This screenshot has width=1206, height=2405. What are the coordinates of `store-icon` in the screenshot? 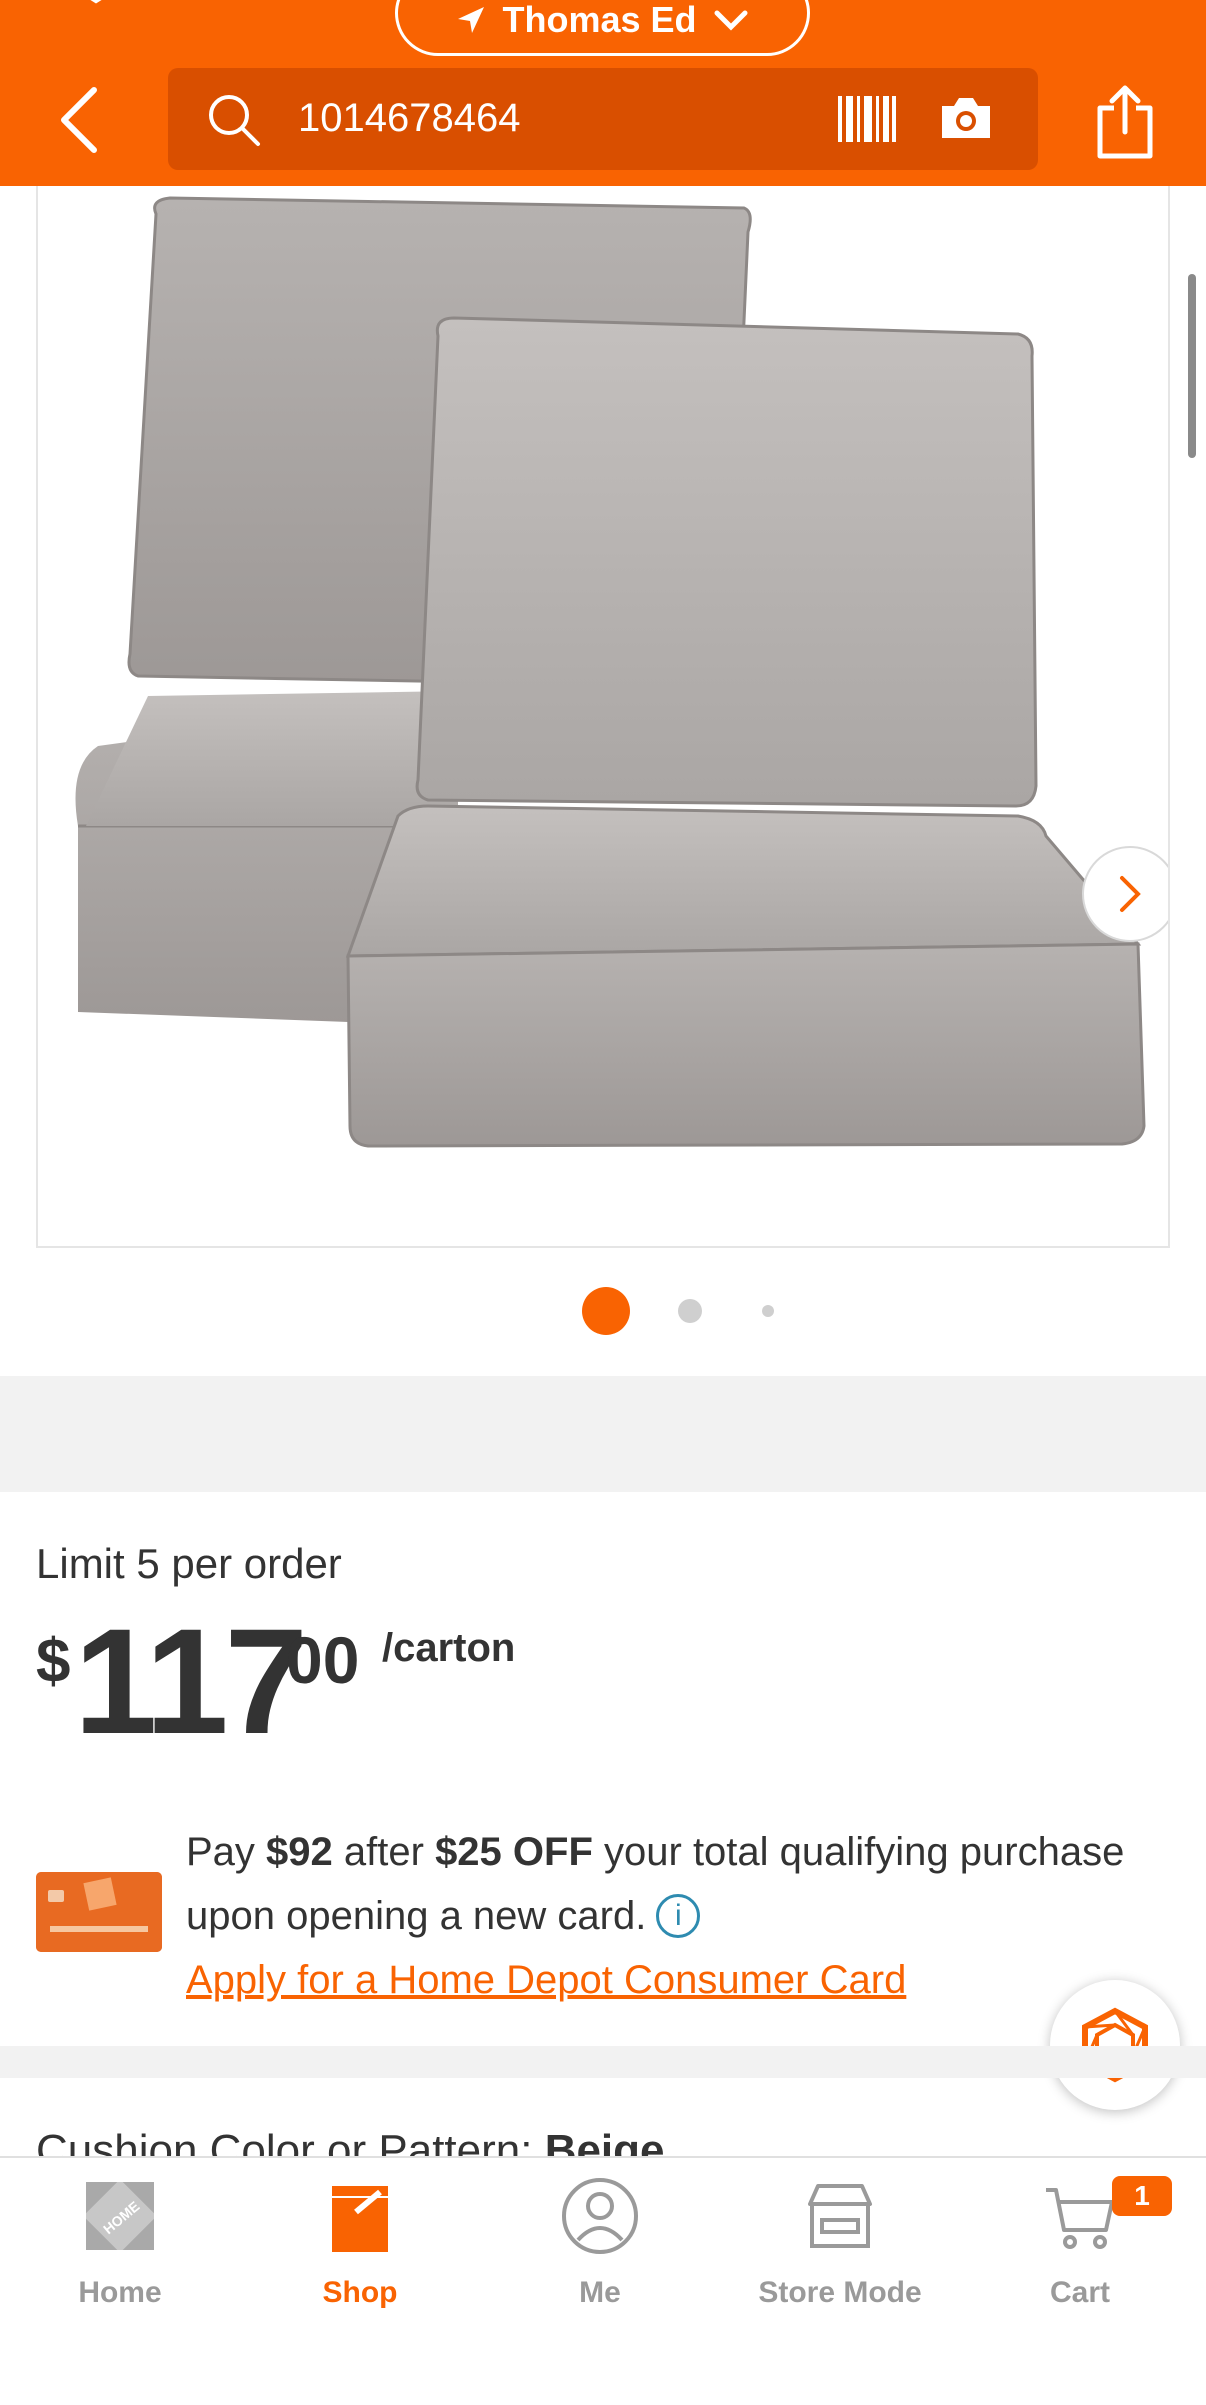 It's located at (840, 2216).